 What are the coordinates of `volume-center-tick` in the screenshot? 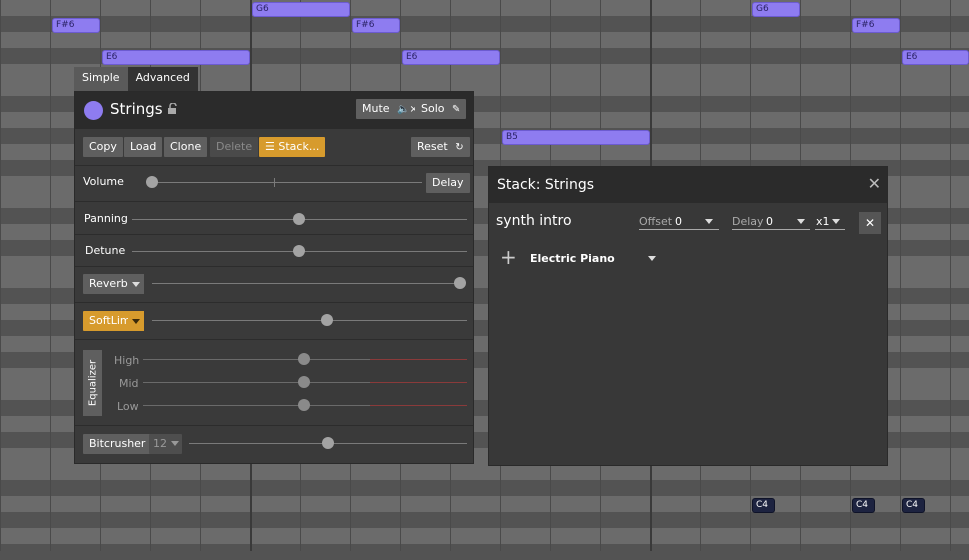 It's located at (274, 182).